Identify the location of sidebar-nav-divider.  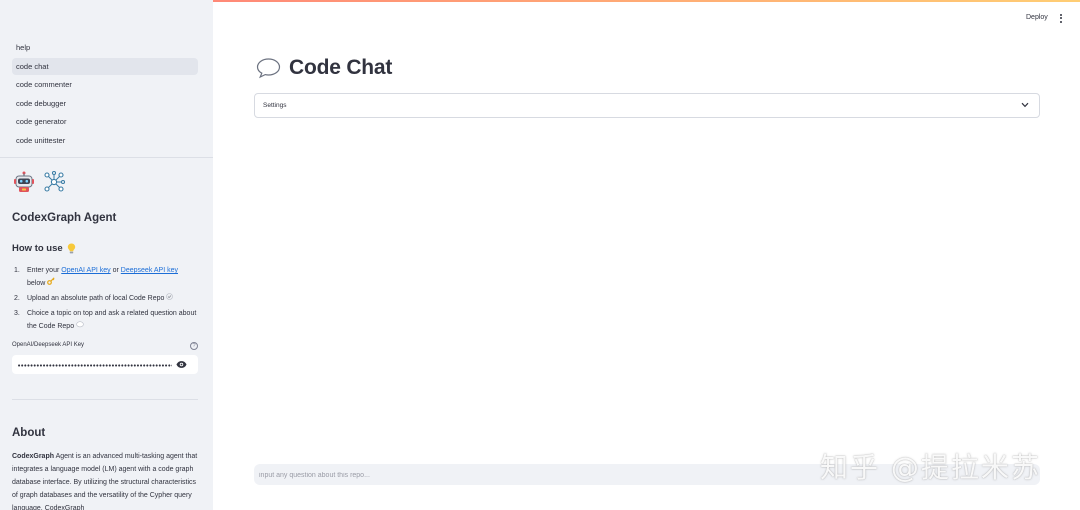
(106, 157).